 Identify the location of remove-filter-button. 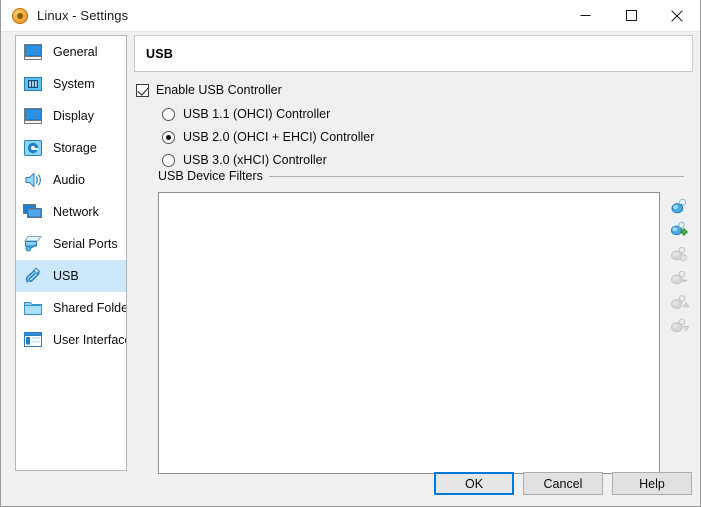
(679, 278).